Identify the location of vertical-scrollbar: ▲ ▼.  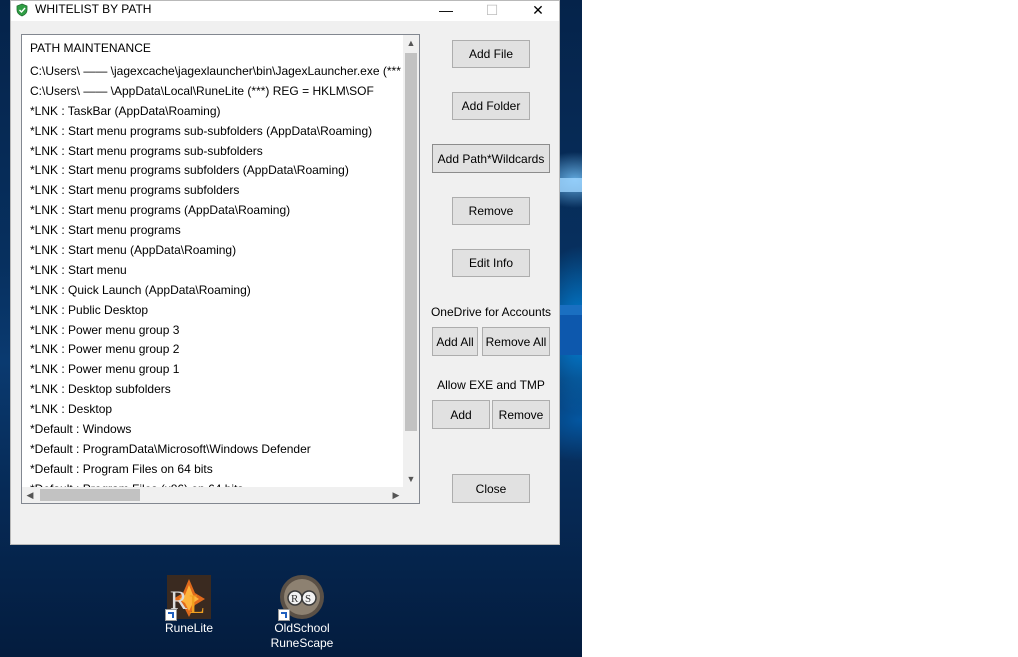
(411, 261).